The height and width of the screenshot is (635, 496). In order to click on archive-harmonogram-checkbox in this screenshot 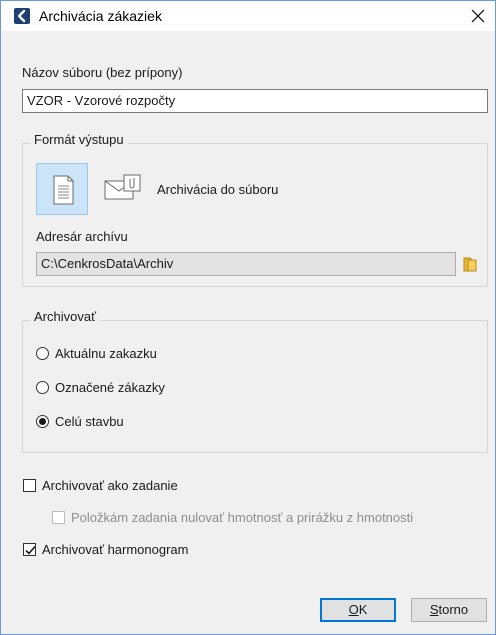, I will do `click(29, 549)`.